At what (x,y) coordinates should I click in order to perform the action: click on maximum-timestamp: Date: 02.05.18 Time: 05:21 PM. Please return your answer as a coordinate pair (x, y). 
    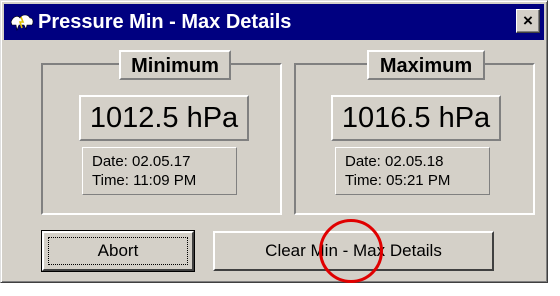
    Looking at the image, I should click on (412, 171).